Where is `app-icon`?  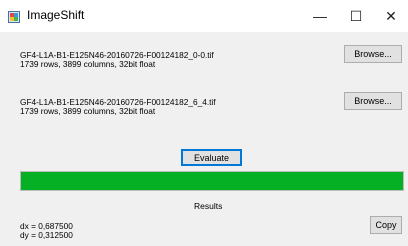
app-icon is located at coordinates (14, 16).